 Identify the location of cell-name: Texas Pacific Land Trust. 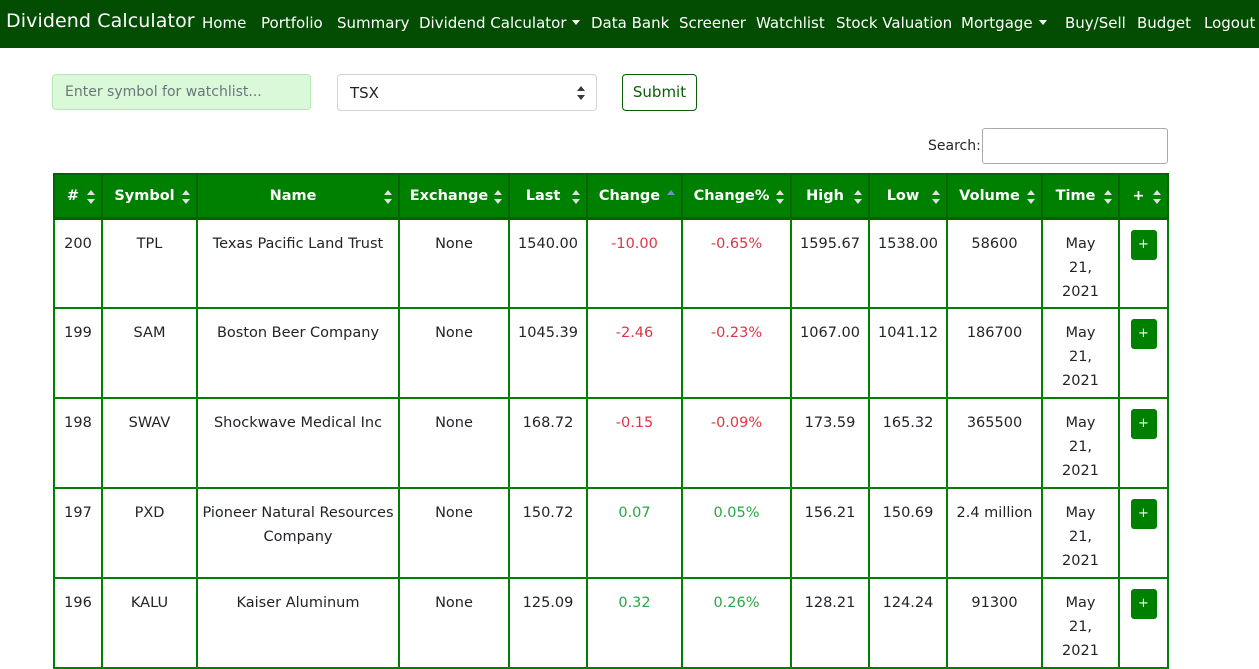
(298, 263).